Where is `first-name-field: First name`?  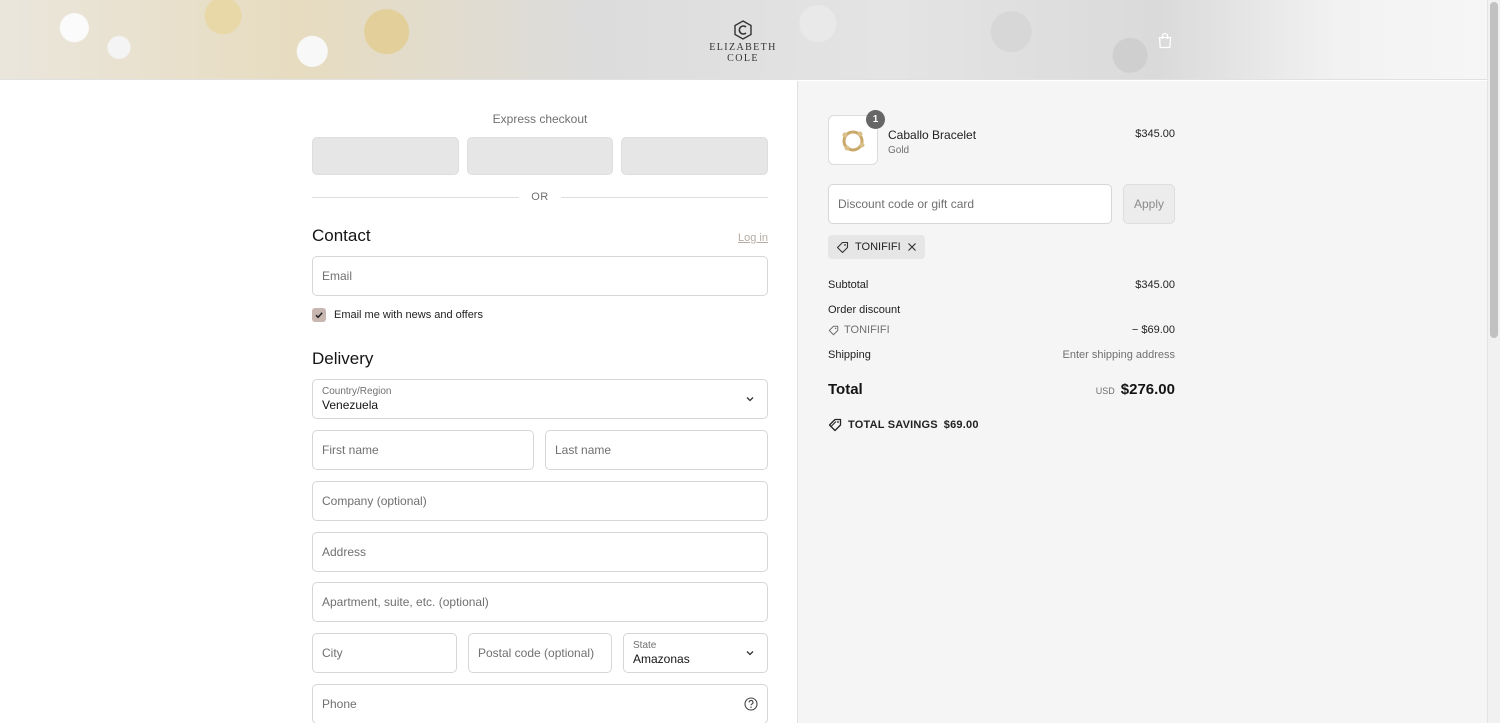
first-name-field: First name is located at coordinates (423, 450).